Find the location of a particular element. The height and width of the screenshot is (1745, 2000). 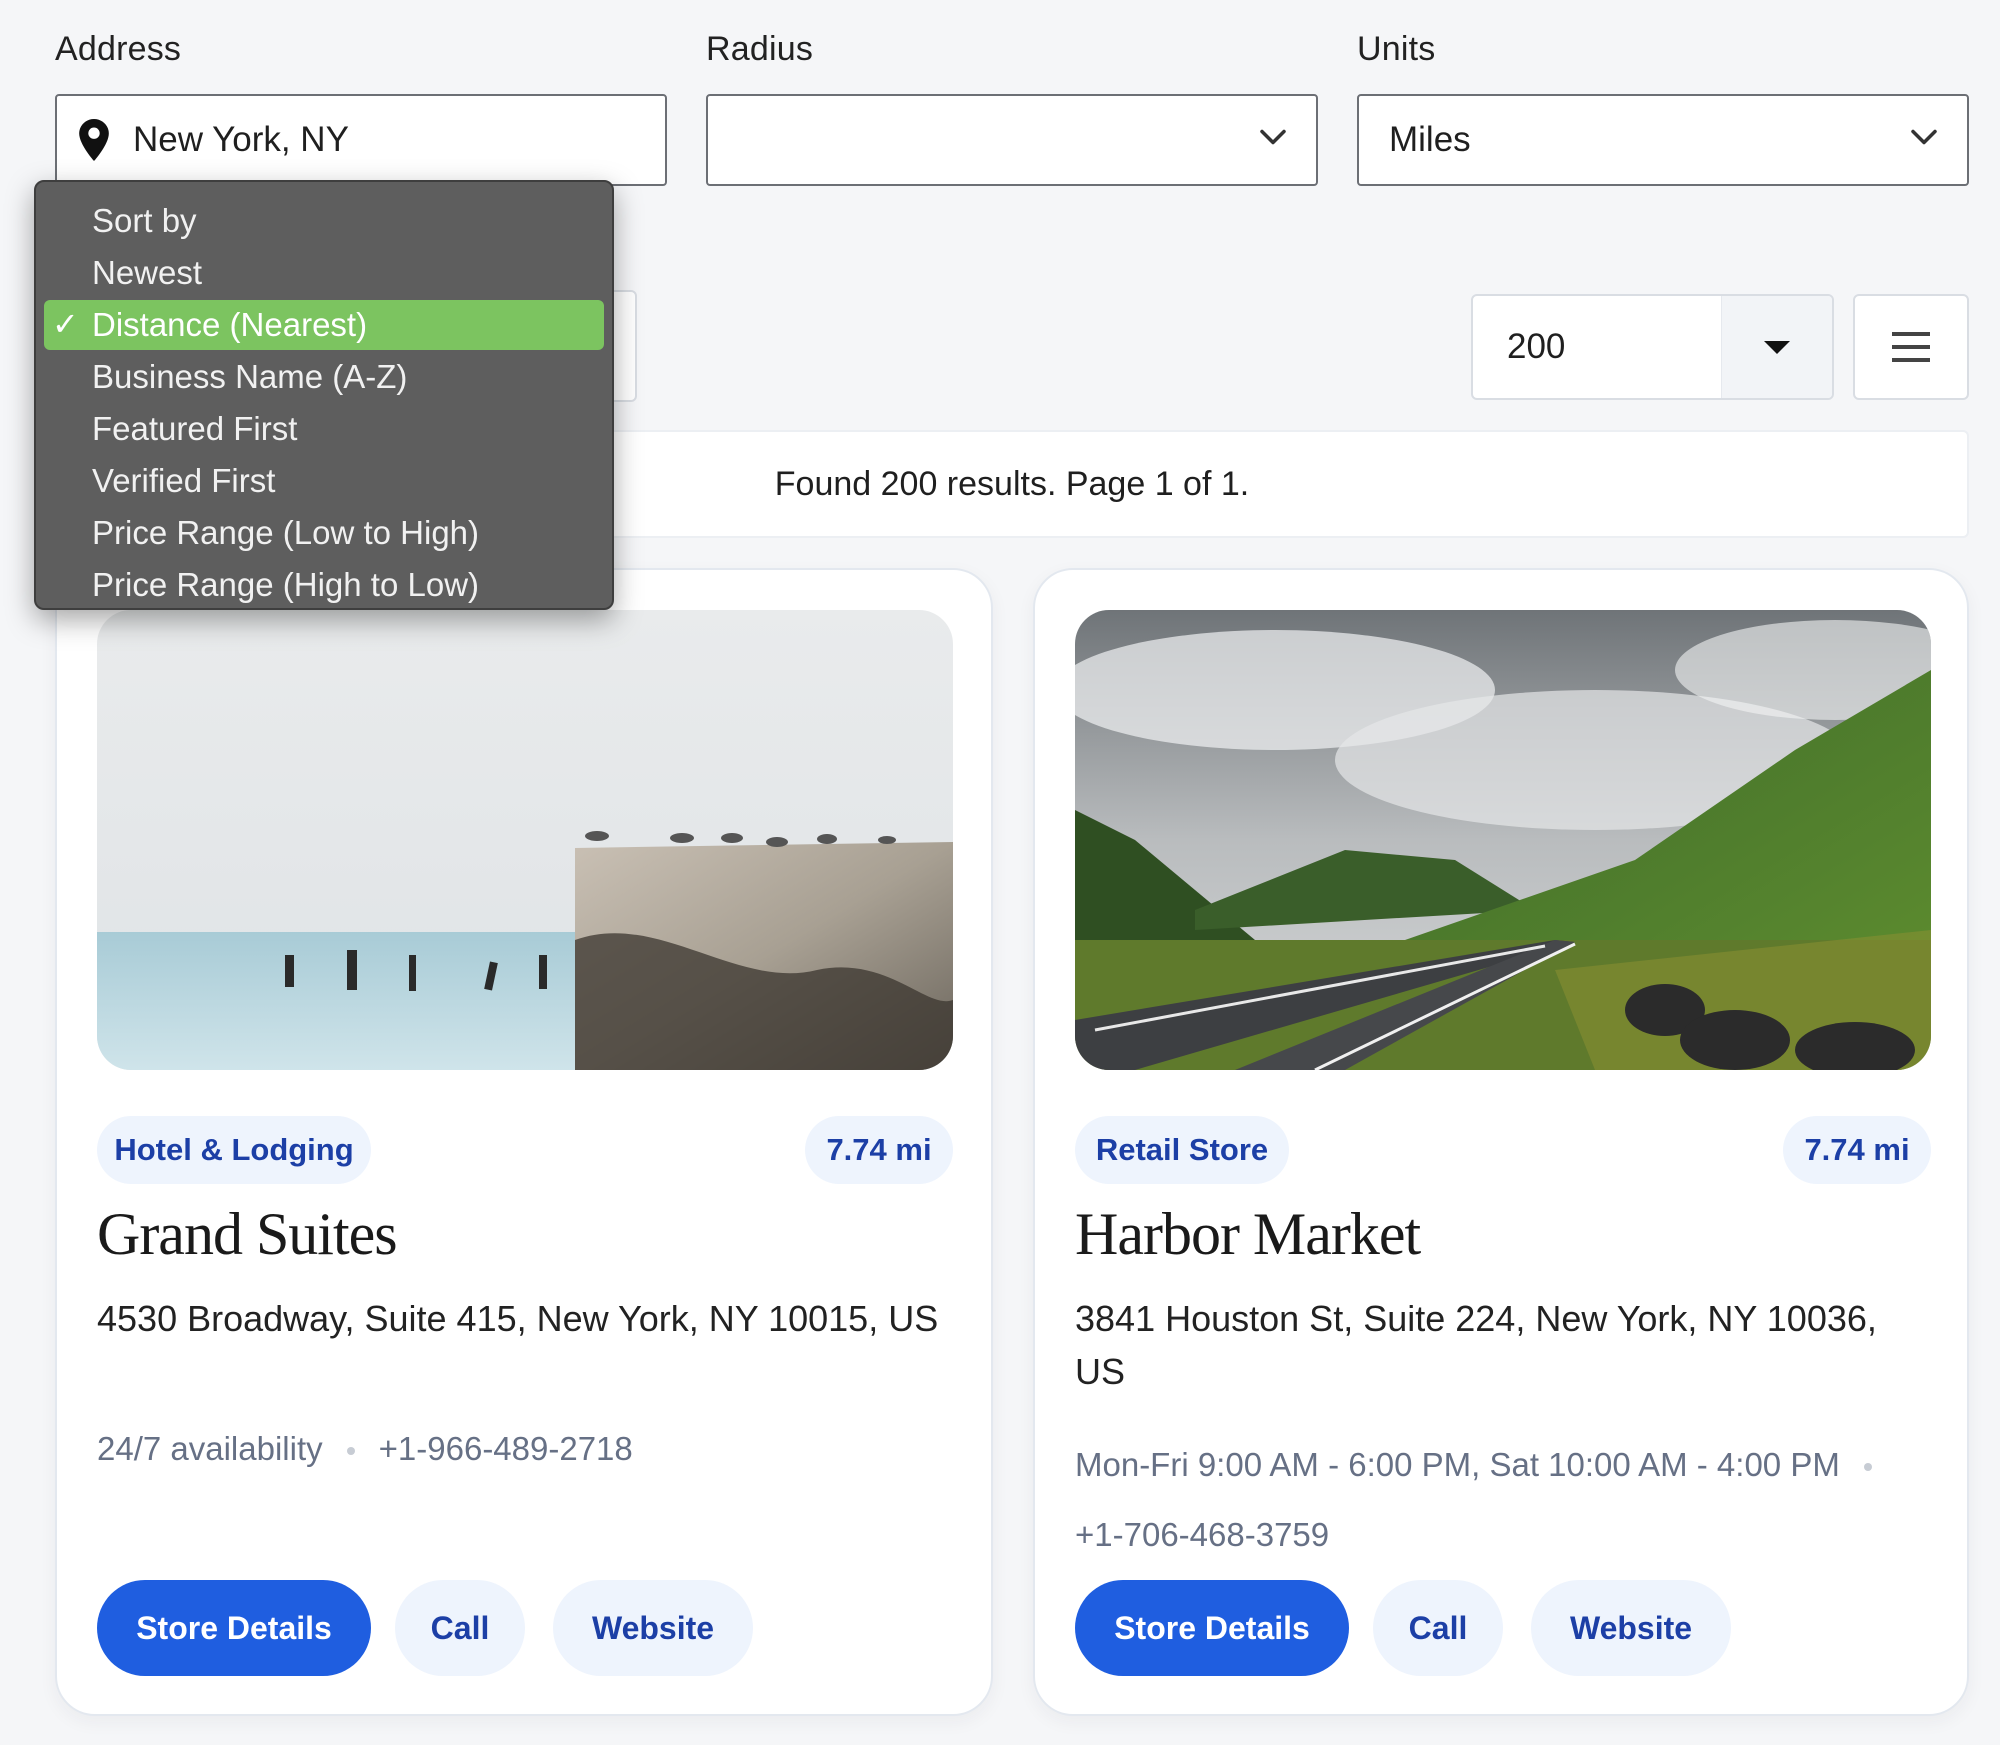

sort-option-label: Featured First is located at coordinates (195, 428).